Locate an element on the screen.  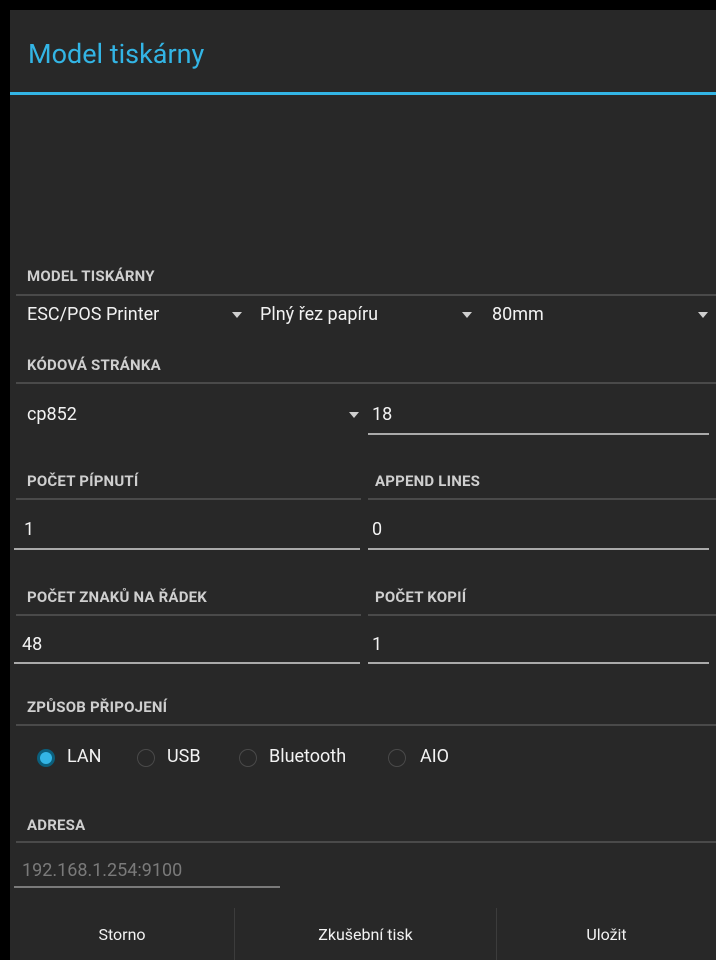
printer-model-divider is located at coordinates (366, 295).